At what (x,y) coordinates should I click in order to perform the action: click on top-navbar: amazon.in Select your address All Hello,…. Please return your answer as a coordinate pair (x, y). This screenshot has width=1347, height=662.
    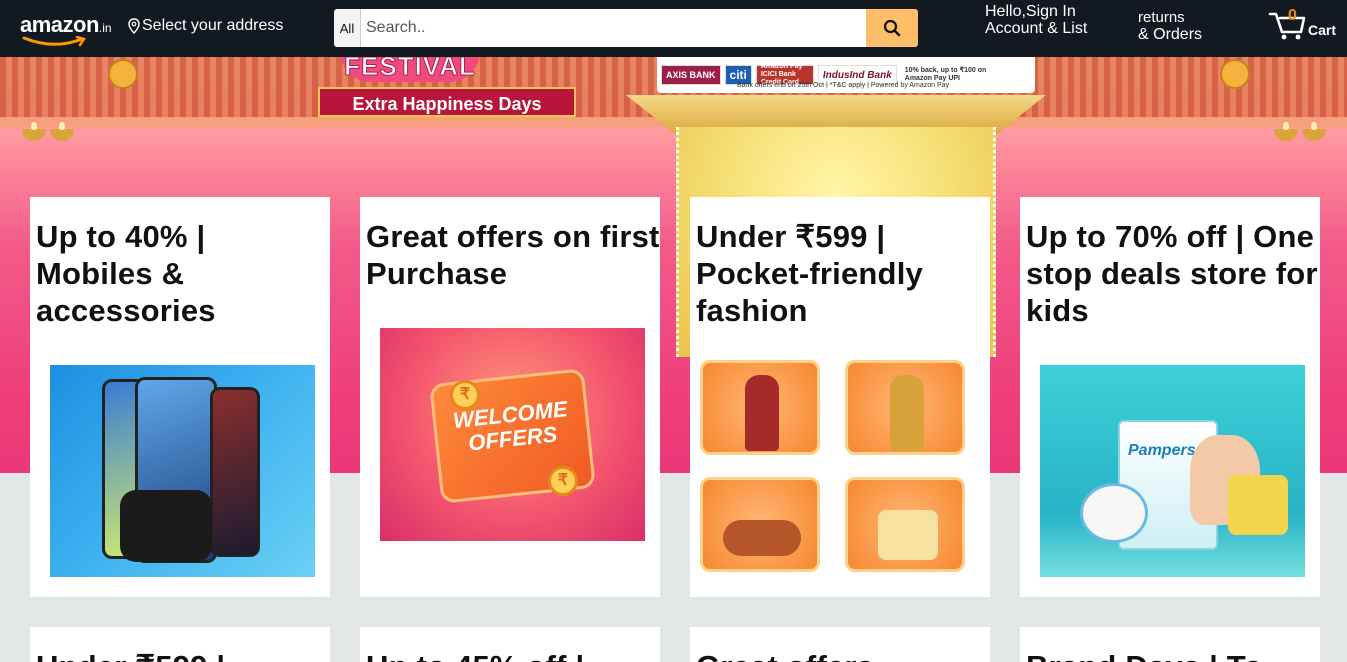
    Looking at the image, I should click on (673, 28).